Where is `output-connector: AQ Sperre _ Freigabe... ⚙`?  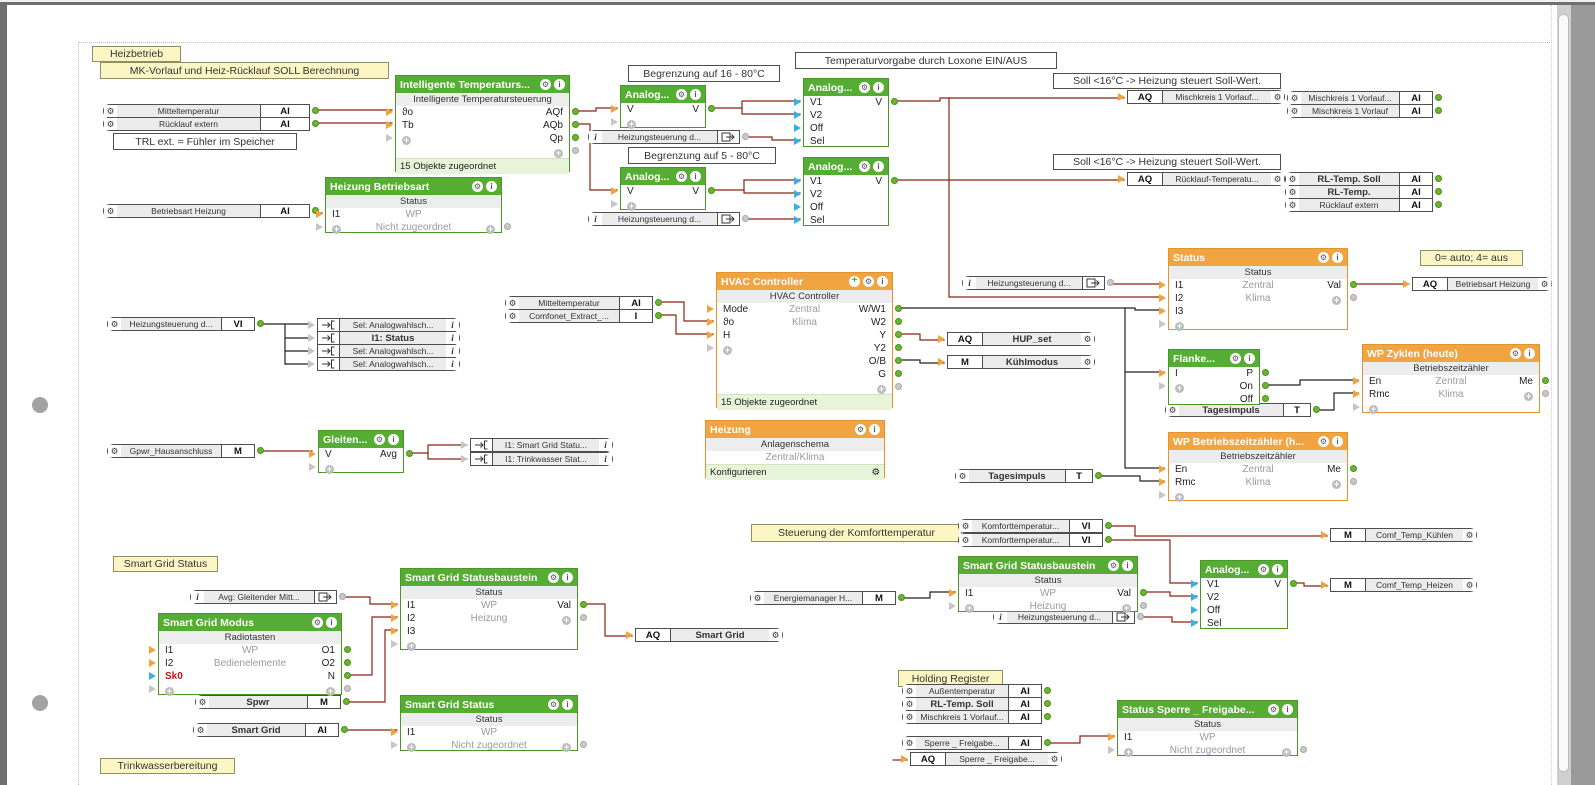
output-connector: AQ Sperre _ Freigabe... ⚙ is located at coordinates (986, 759).